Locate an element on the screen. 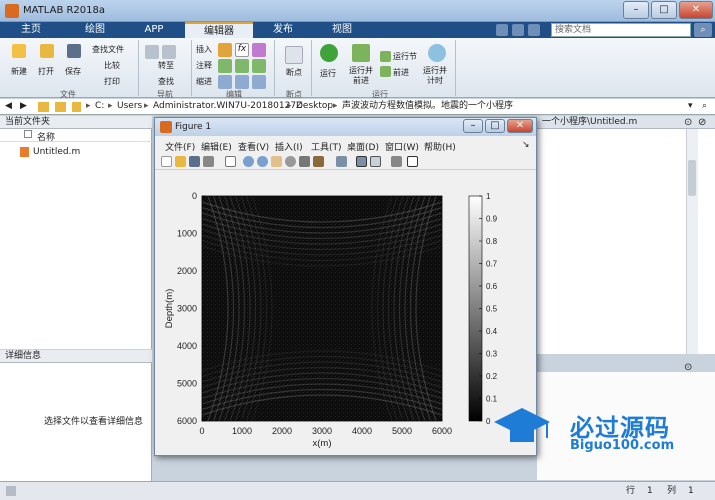 The image size is (715, 500). insert-button: 插入 is located at coordinates (204, 49).